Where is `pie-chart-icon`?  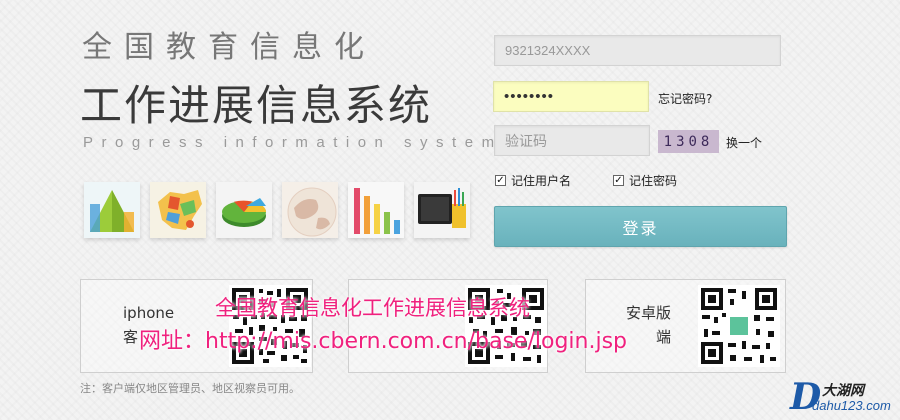
pie-chart-icon is located at coordinates (244, 210).